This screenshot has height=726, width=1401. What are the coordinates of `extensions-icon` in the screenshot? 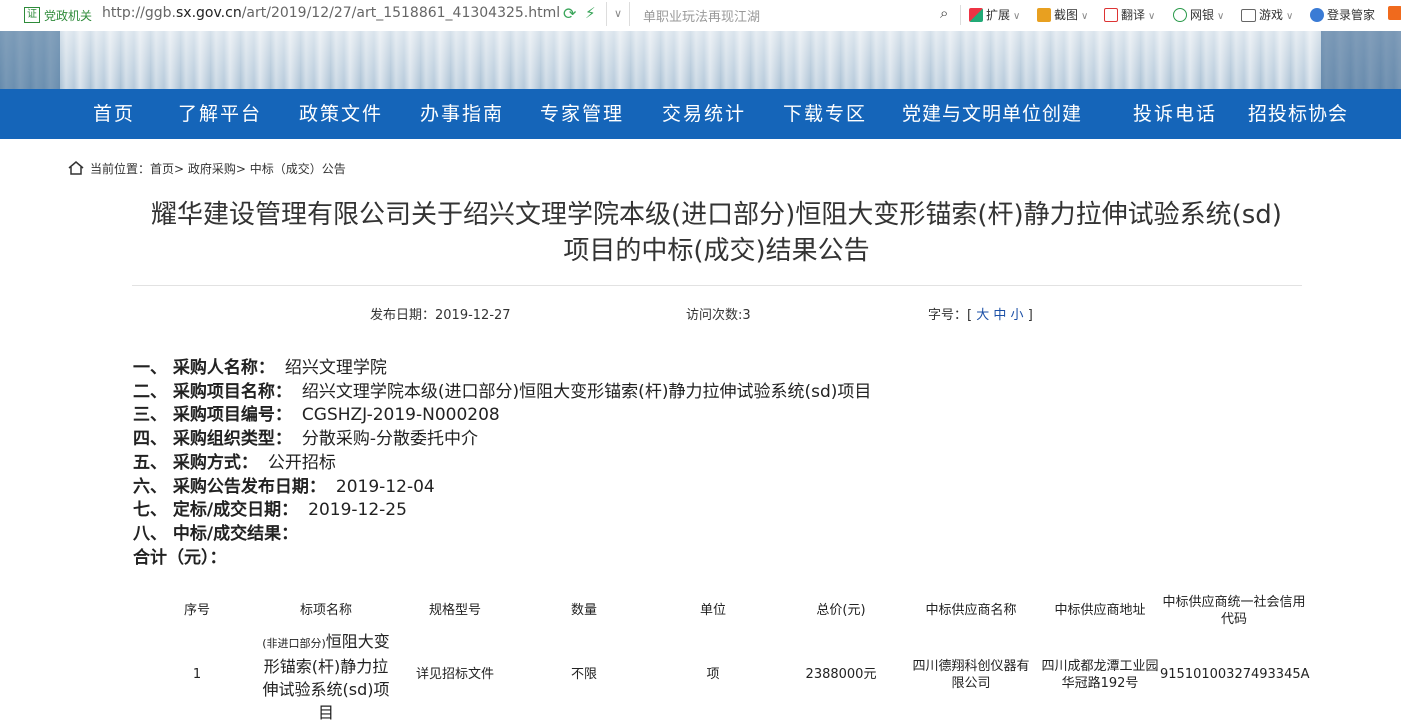 It's located at (976, 15).